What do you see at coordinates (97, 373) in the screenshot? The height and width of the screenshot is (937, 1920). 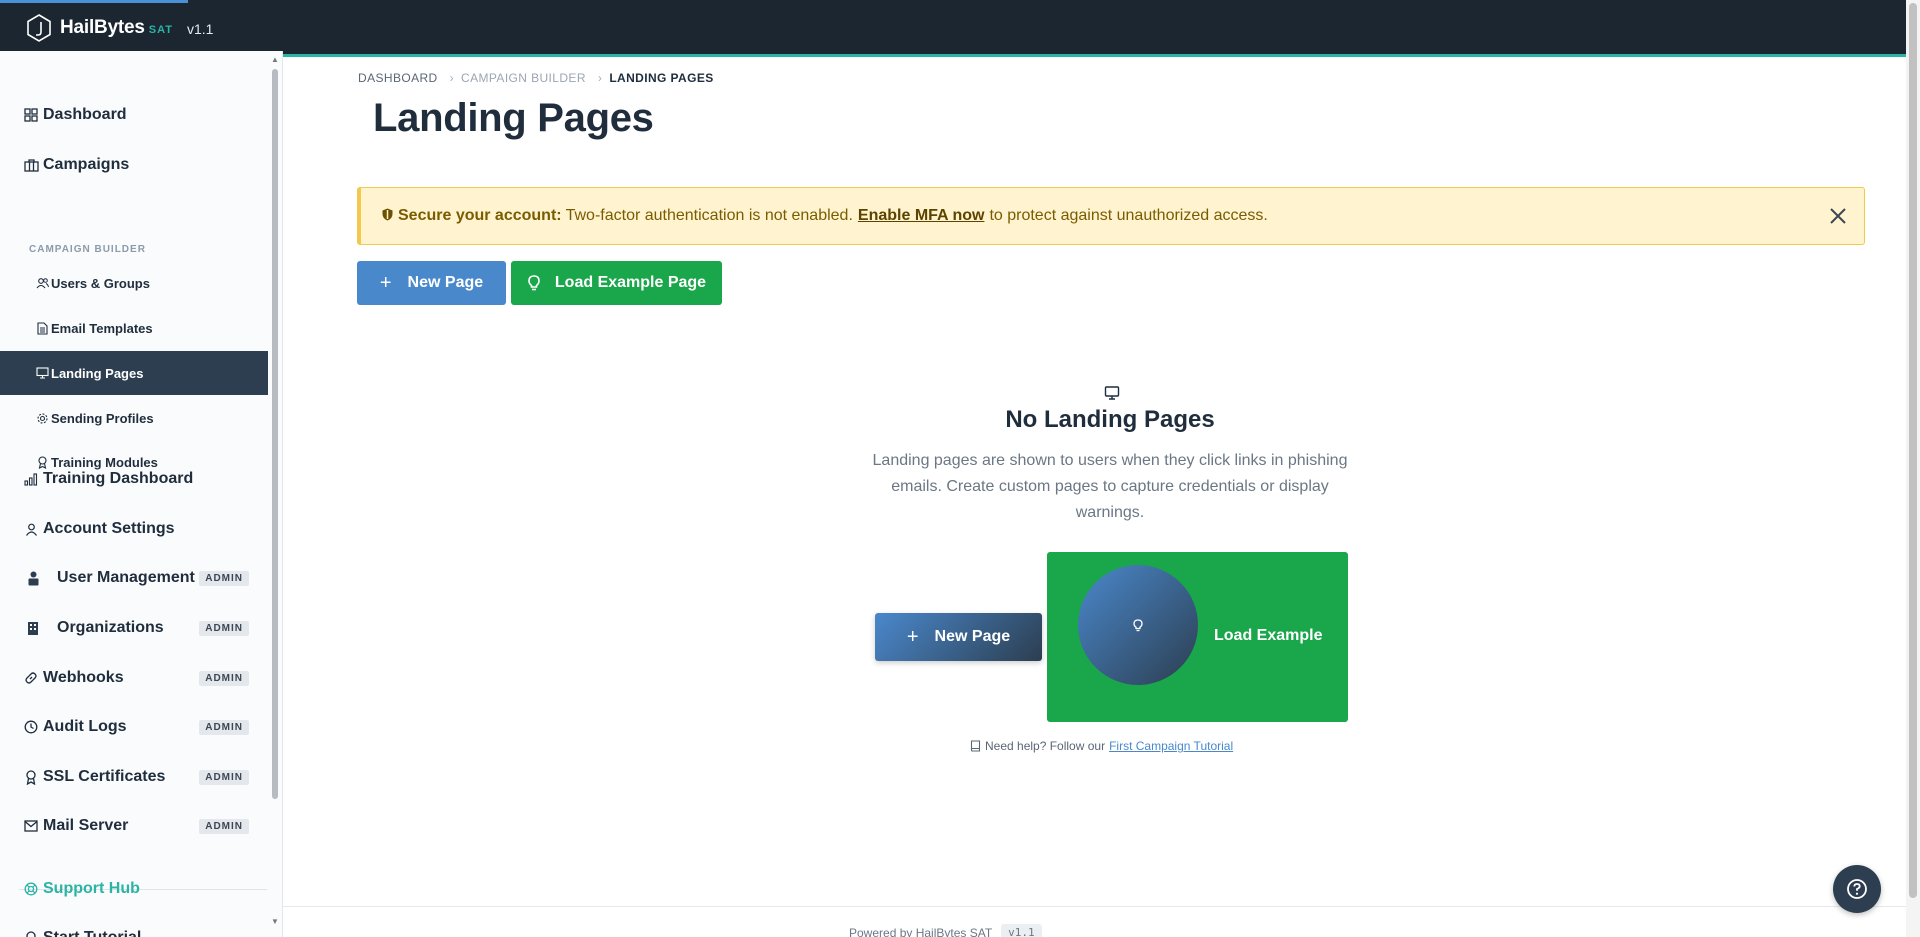 I see `sidebar-item-label: Landing Pages` at bounding box center [97, 373].